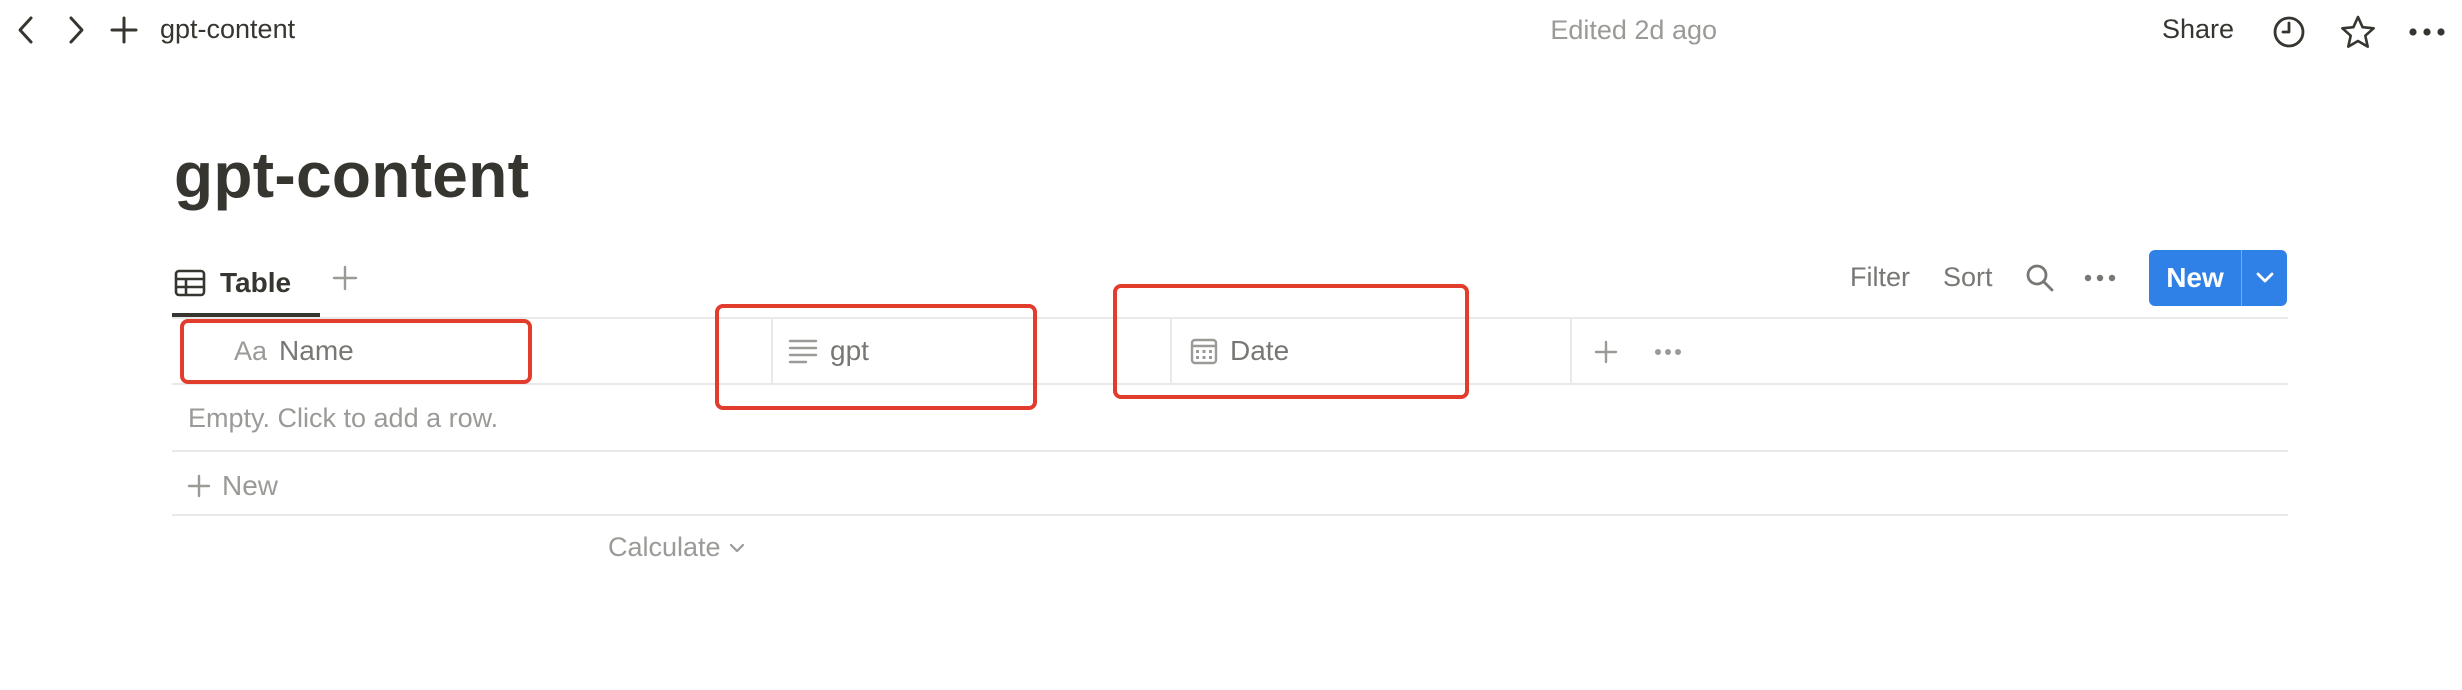  I want to click on breadcrumb: gpt-content, so click(227, 29).